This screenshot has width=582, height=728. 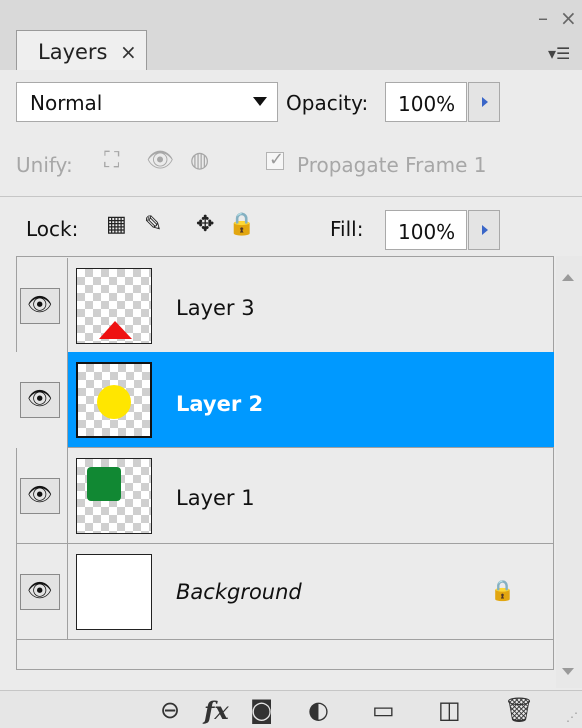 I want to click on scroll-up-icon, so click(x=568, y=277).